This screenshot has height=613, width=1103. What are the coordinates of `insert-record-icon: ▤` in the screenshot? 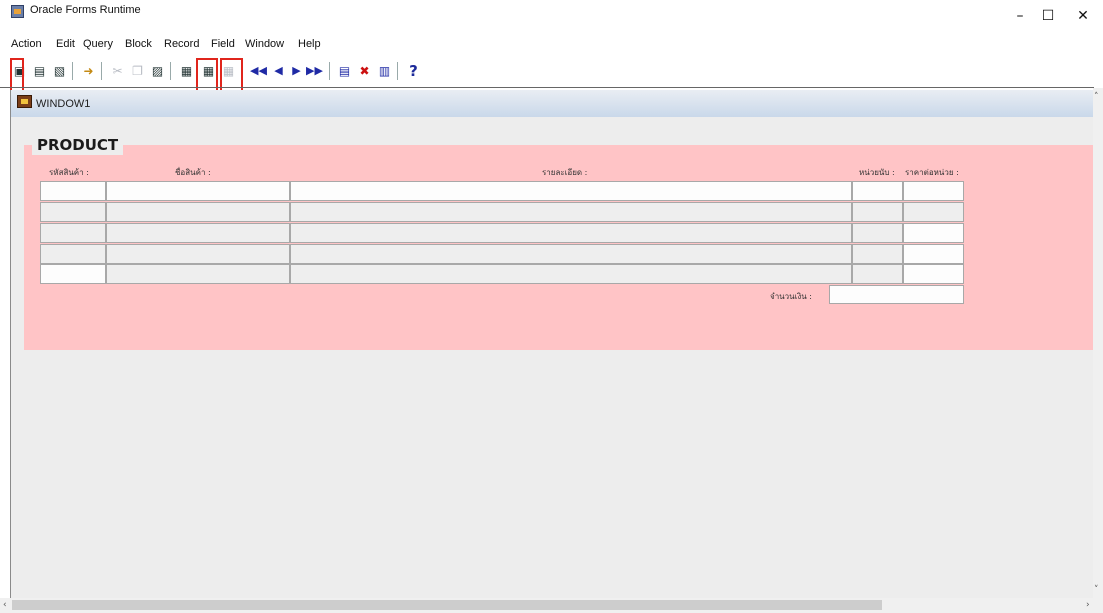 It's located at (344, 71).